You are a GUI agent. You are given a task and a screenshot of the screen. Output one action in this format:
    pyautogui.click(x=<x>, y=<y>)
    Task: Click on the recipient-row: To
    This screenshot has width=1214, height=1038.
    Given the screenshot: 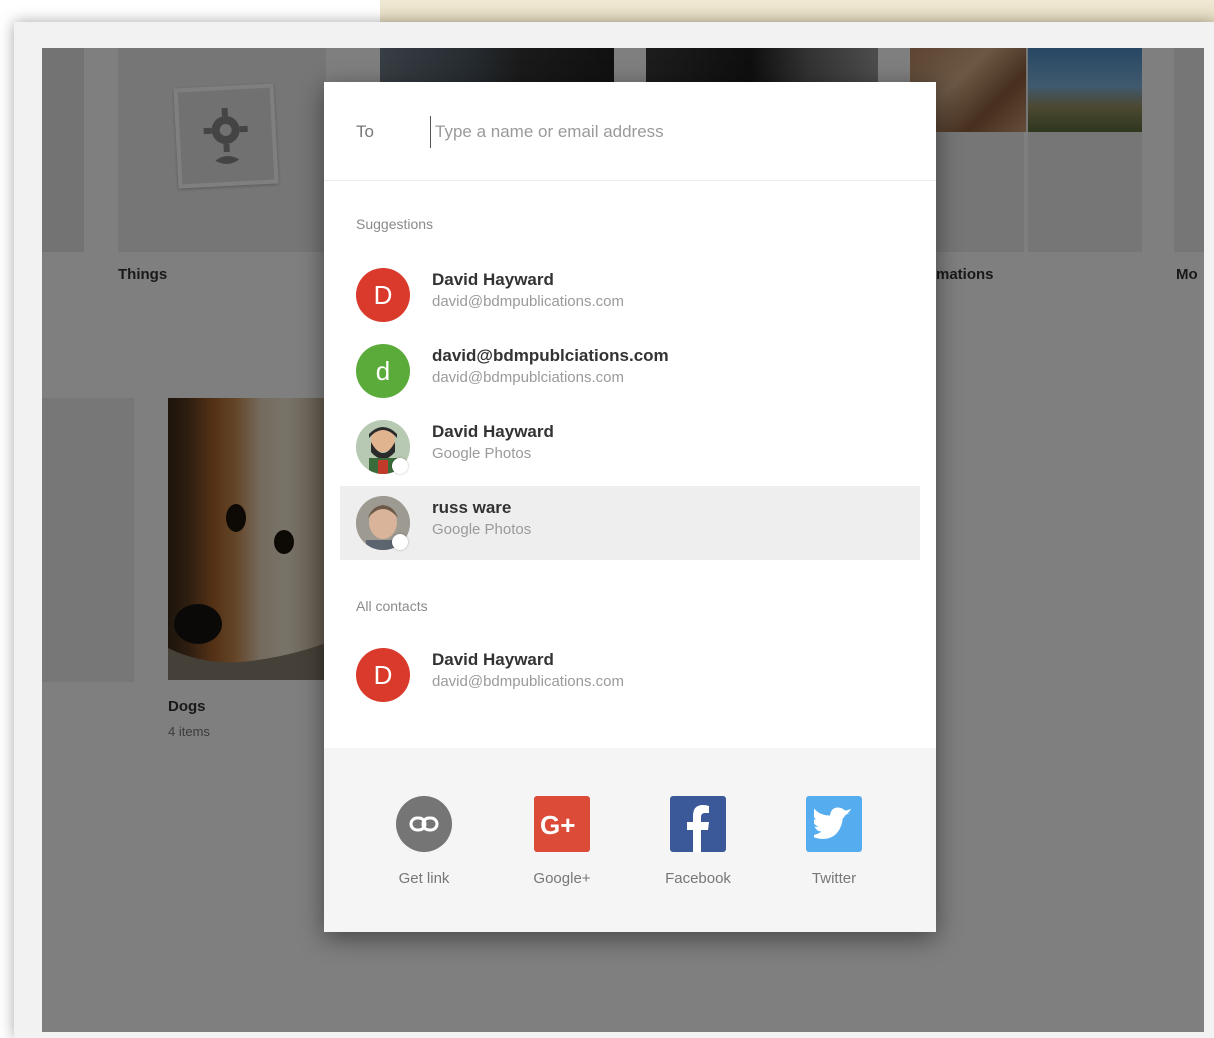 What is the action you would take?
    pyautogui.click(x=630, y=131)
    